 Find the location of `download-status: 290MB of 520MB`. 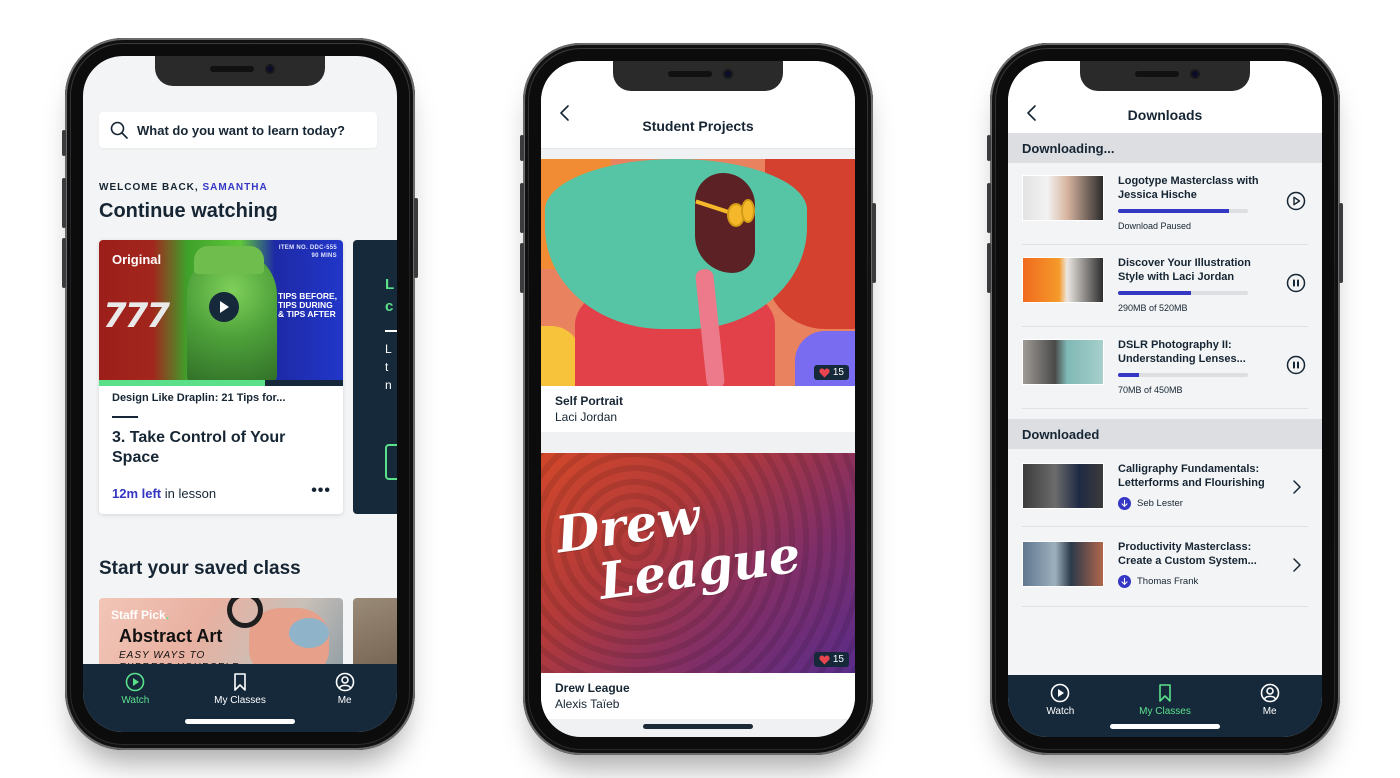

download-status: 290MB of 520MB is located at coordinates (1153, 308).